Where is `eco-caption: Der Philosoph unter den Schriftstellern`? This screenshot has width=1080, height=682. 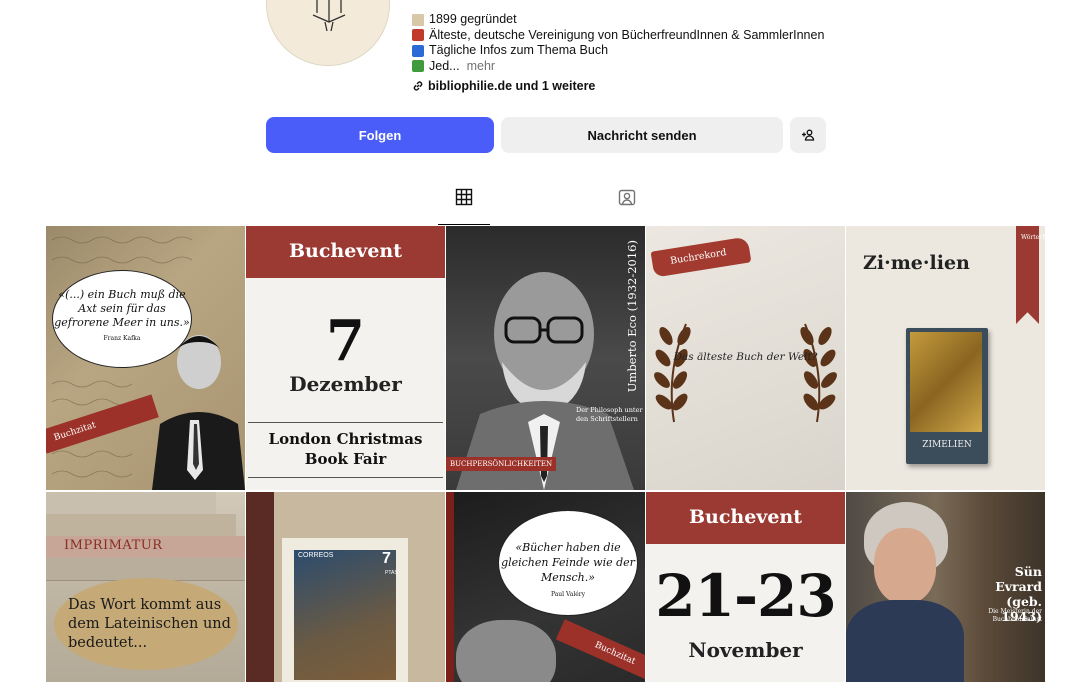
eco-caption: Der Philosoph unter den Schriftstellern is located at coordinates (609, 414).